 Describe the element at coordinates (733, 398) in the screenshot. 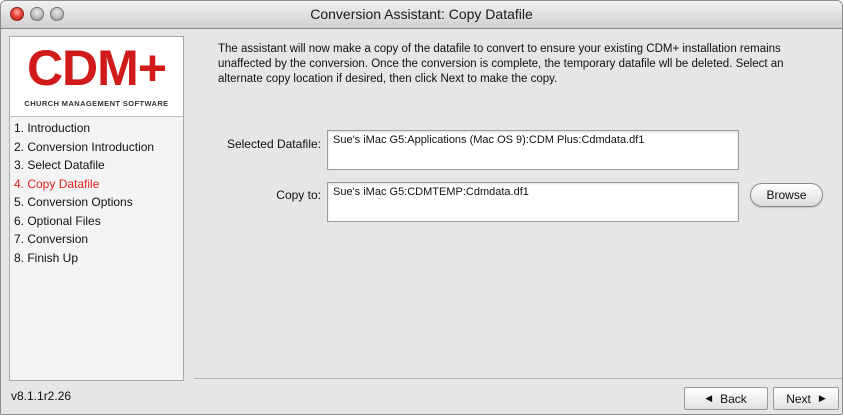

I see `back-button-label: Back` at that location.